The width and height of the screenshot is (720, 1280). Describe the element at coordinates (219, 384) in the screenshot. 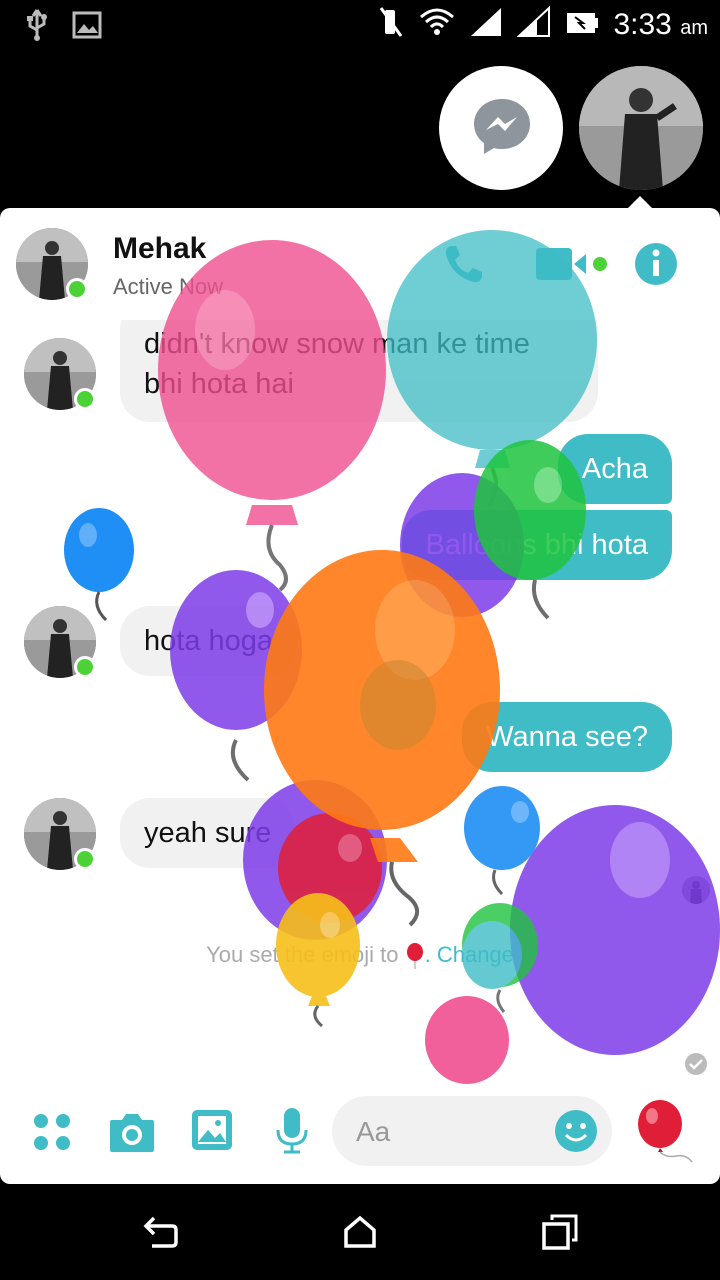

I see `message-text: bhi hota hai` at that location.